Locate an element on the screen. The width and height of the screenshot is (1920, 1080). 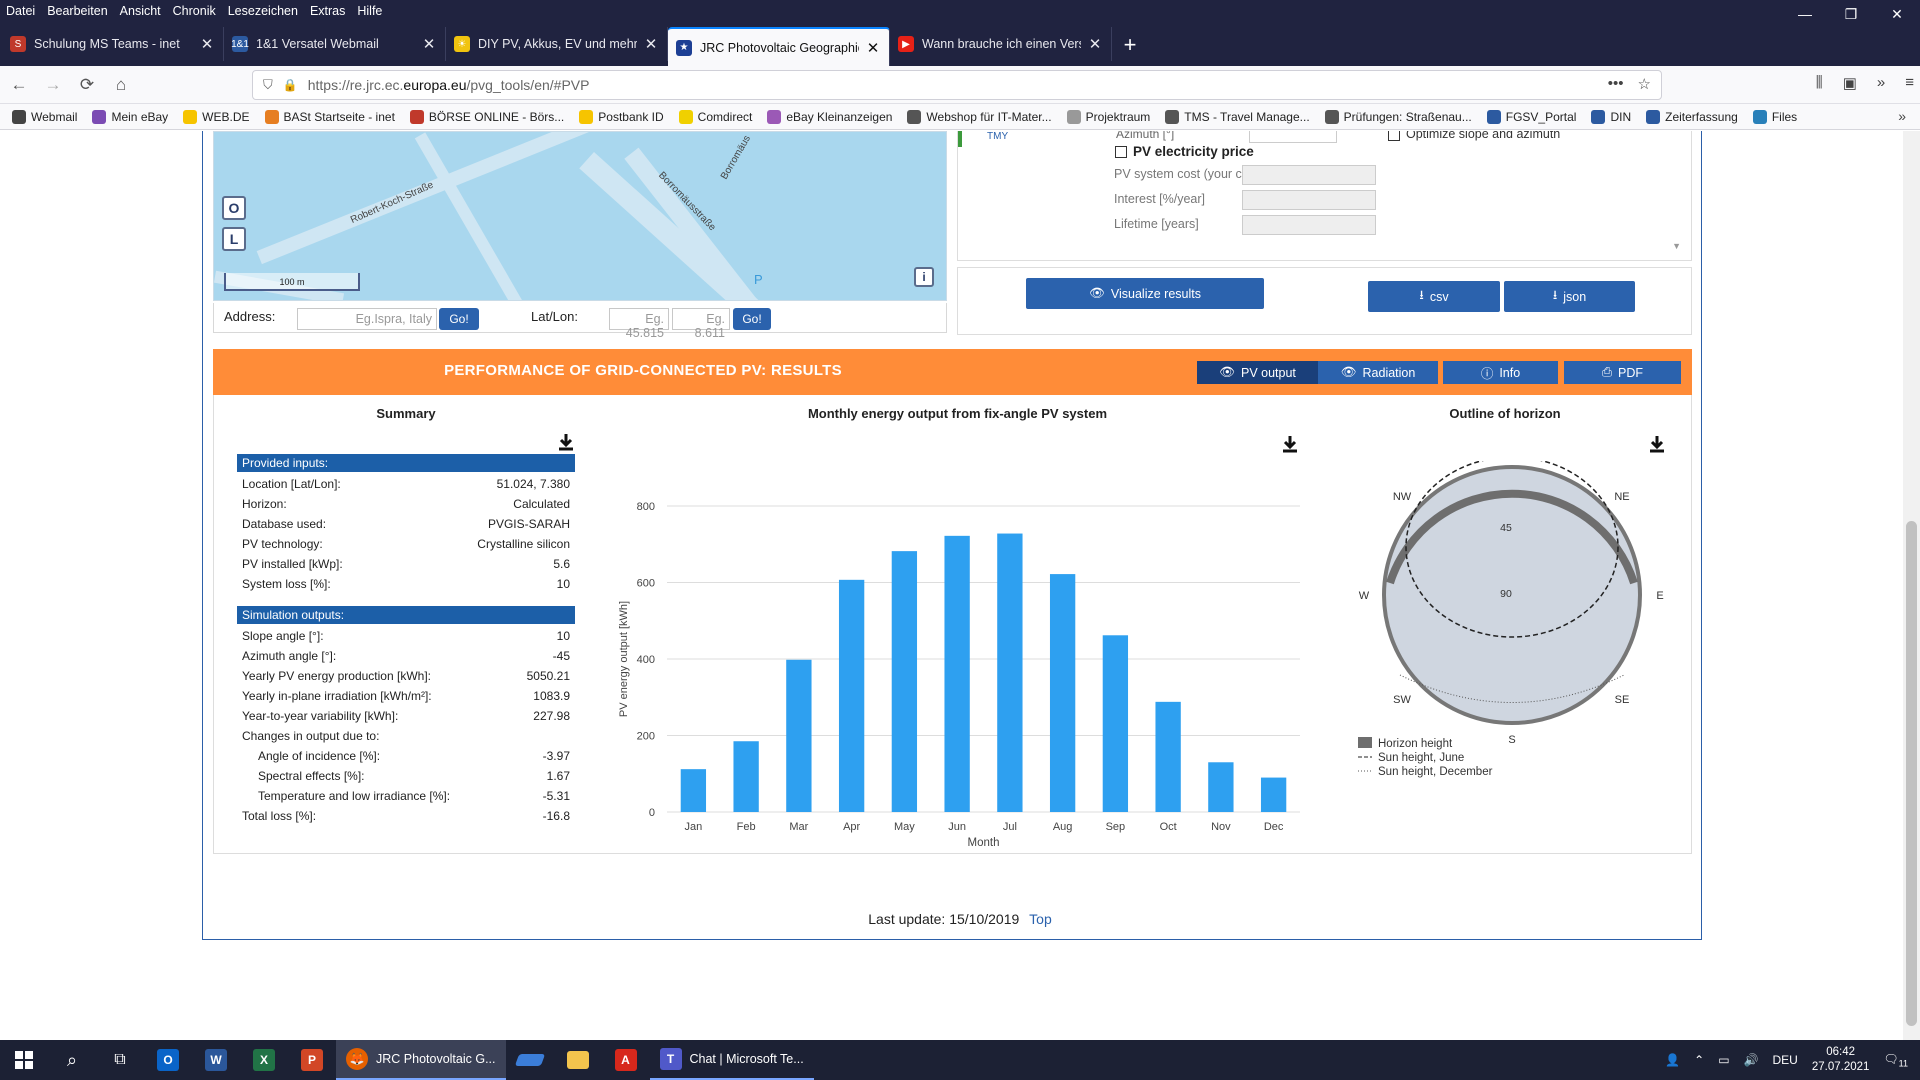
visualize-results-button: 👁 Visualize results is located at coordinates (1145, 293).